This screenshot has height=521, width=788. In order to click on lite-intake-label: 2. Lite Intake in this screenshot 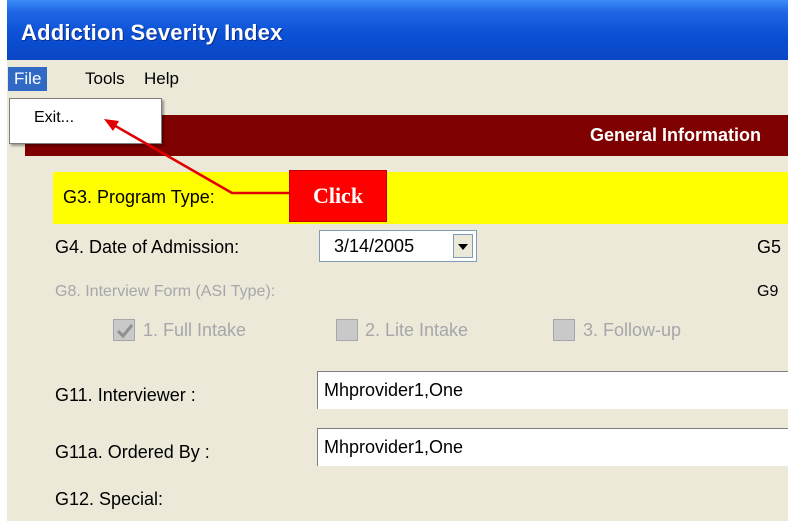, I will do `click(417, 330)`.